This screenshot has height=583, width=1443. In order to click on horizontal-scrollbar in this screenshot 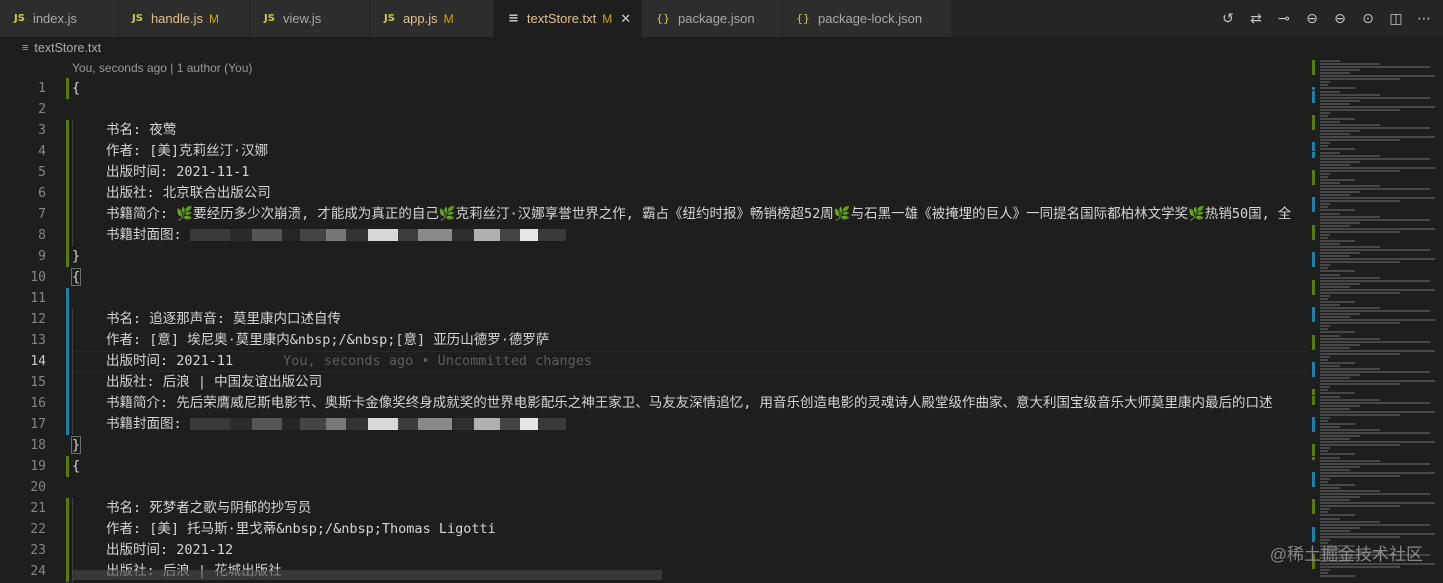, I will do `click(367, 575)`.